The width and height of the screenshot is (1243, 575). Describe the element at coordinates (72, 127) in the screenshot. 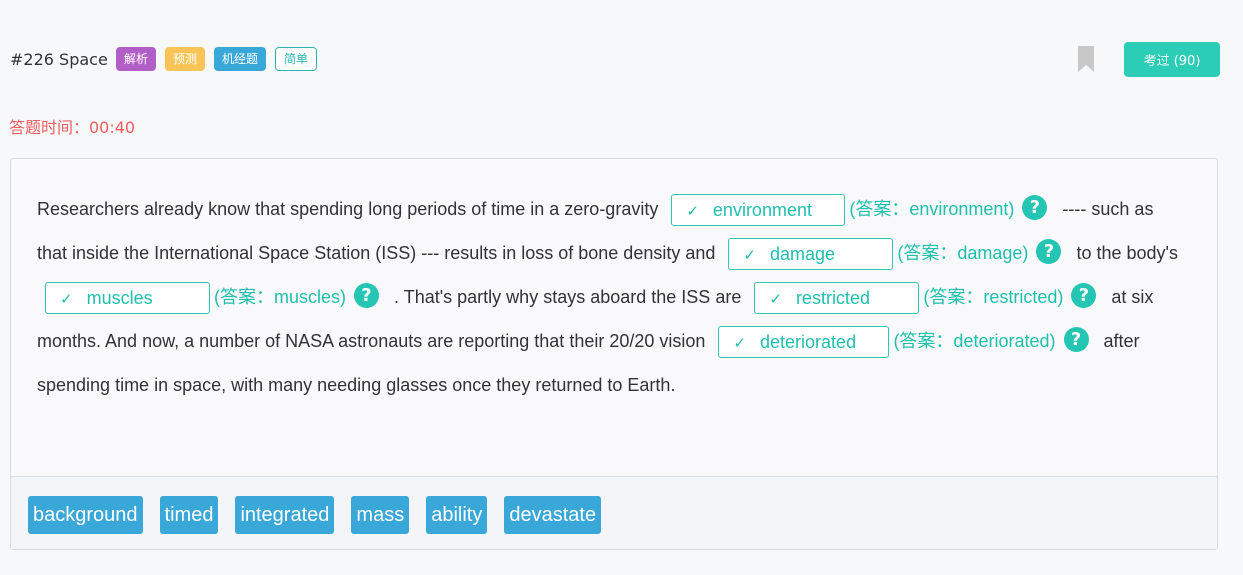

I see `answer-timer: 答题时间：00:40` at that location.